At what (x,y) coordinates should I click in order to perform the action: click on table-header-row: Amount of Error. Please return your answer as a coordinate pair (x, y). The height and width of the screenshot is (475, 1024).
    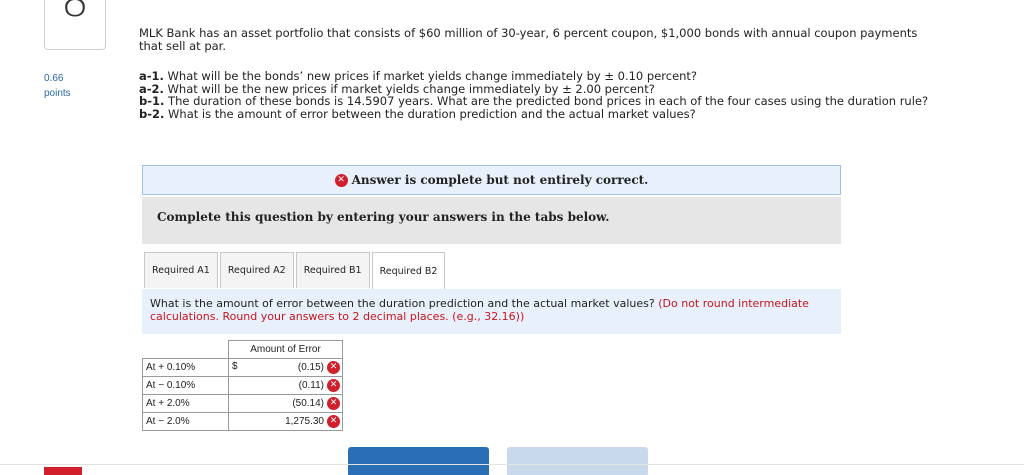
    Looking at the image, I should click on (242, 349).